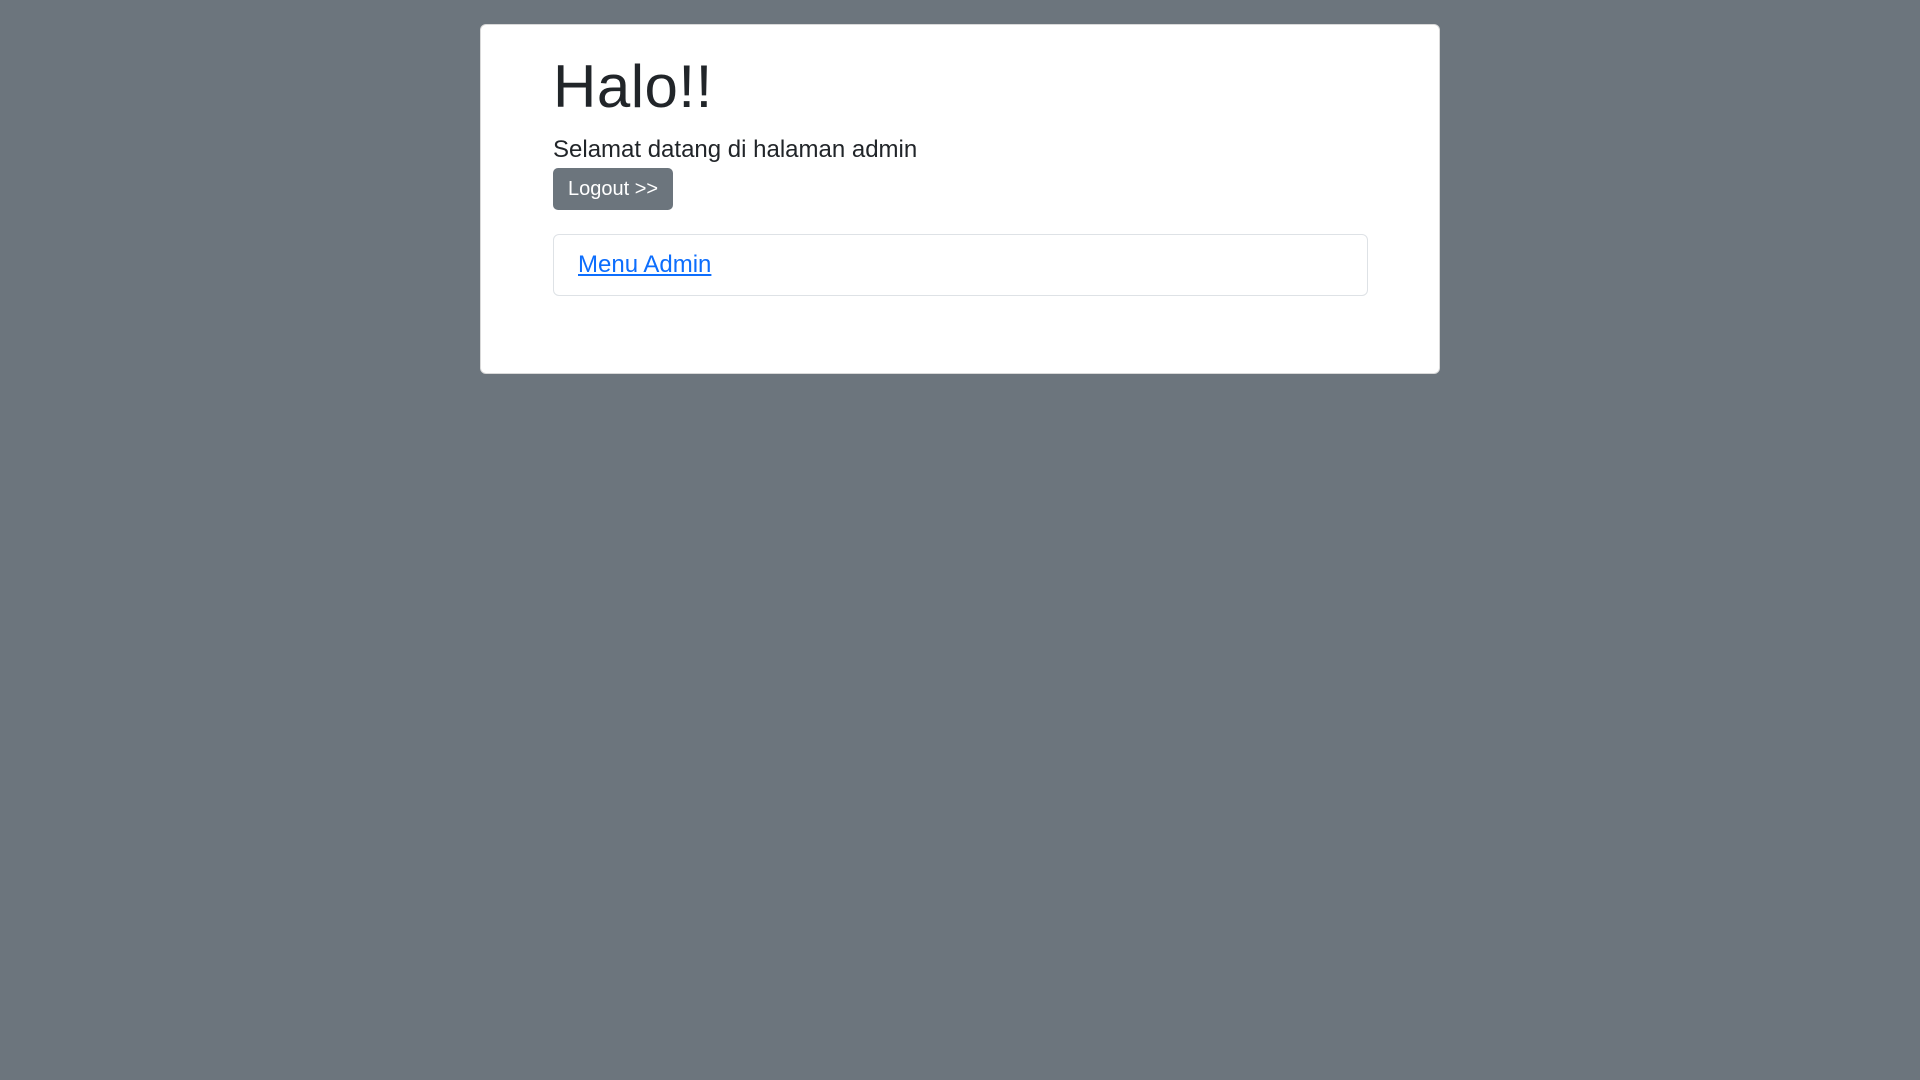  What do you see at coordinates (633, 86) in the screenshot?
I see `page-title: Halo!!` at bounding box center [633, 86].